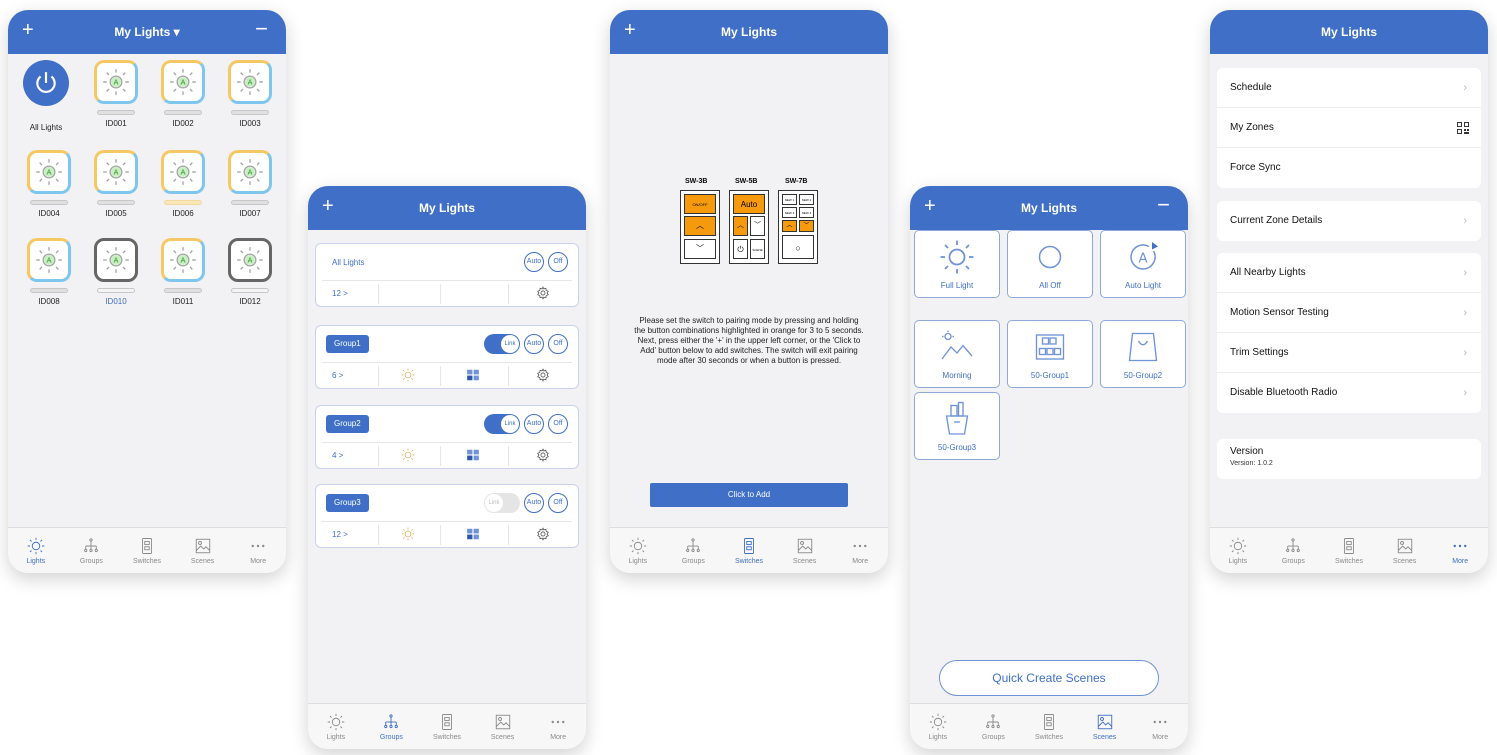  I want to click on light-tile: A ID011, so click(183, 278).